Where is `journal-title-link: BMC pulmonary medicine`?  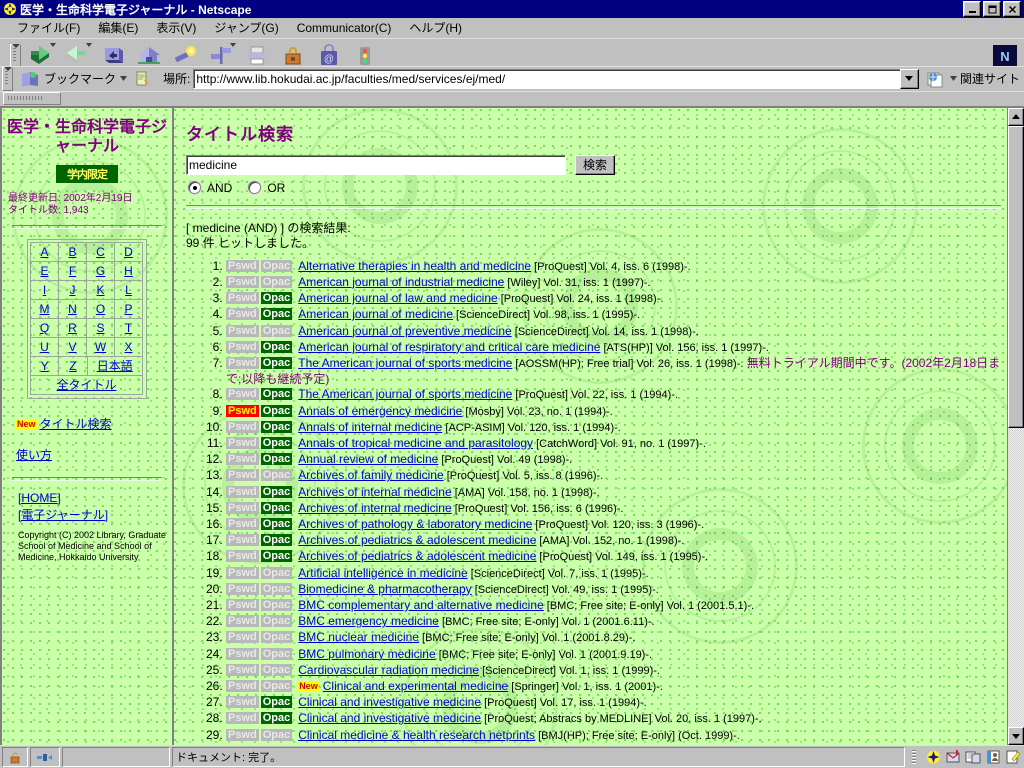 journal-title-link: BMC pulmonary medicine is located at coordinates (366, 654).